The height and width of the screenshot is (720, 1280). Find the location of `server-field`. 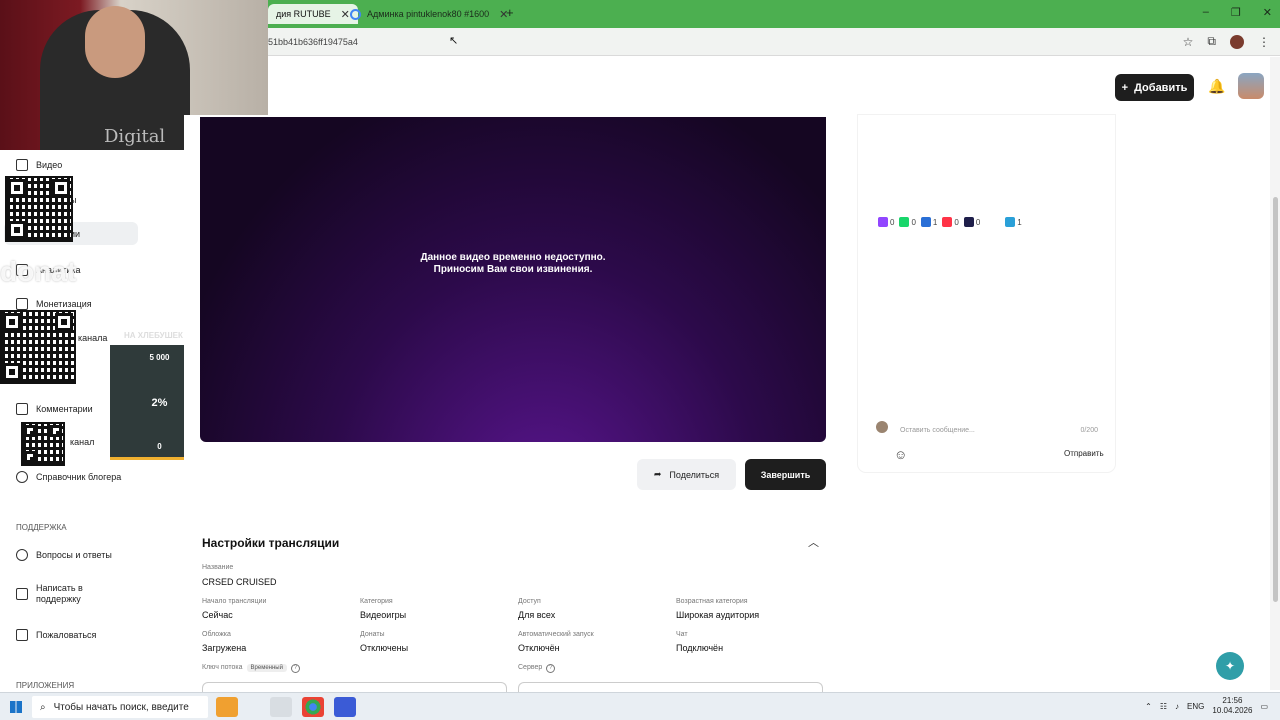

server-field is located at coordinates (670, 687).